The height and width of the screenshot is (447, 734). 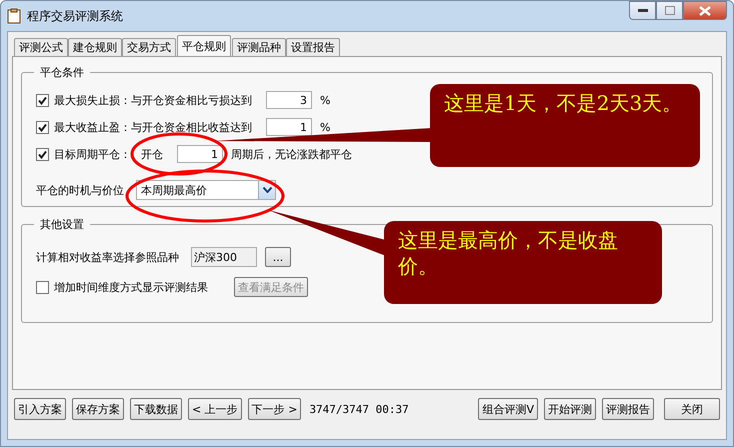 What do you see at coordinates (92, 154) in the screenshot?
I see `checkbox-label: 目标周期平仓：` at bounding box center [92, 154].